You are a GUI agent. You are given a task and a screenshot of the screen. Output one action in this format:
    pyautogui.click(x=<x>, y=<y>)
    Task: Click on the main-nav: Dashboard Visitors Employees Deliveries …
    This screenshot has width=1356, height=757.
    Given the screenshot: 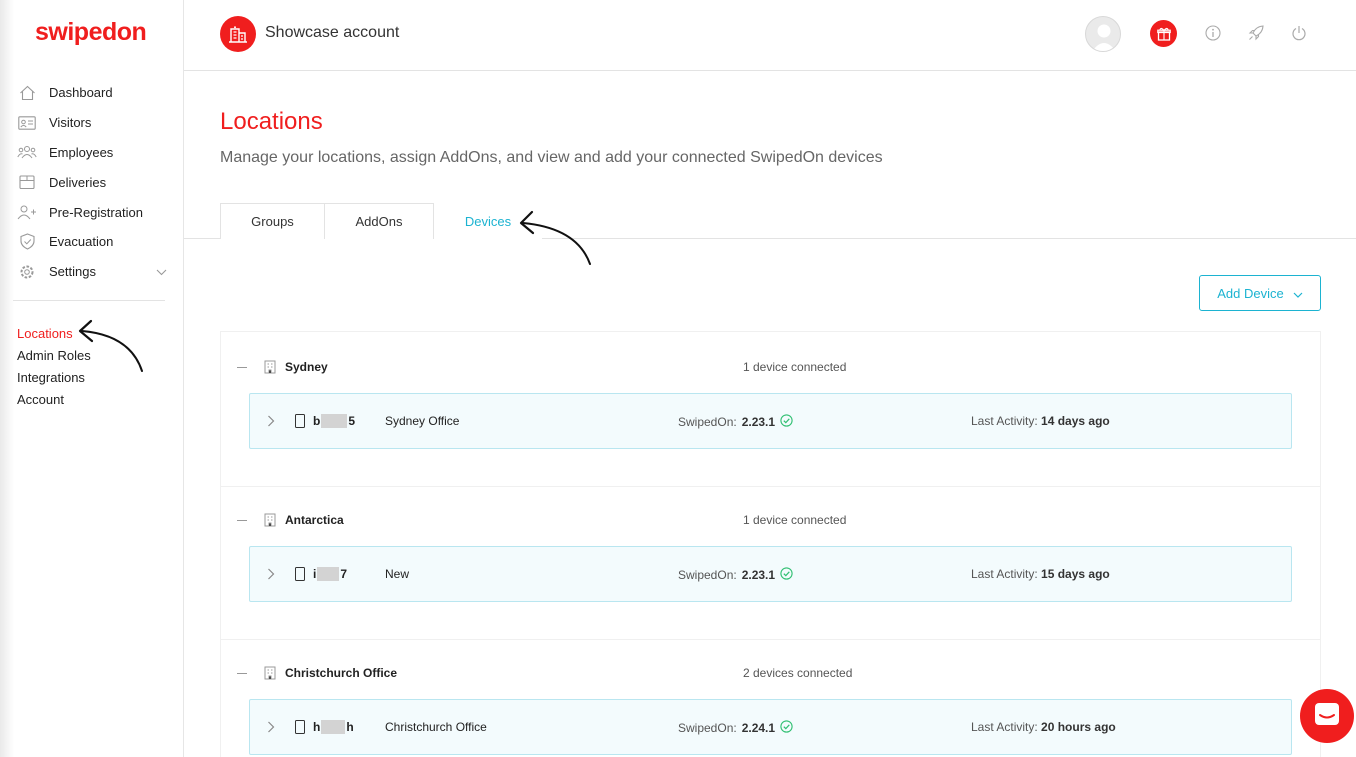 What is the action you would take?
    pyautogui.click(x=92, y=182)
    